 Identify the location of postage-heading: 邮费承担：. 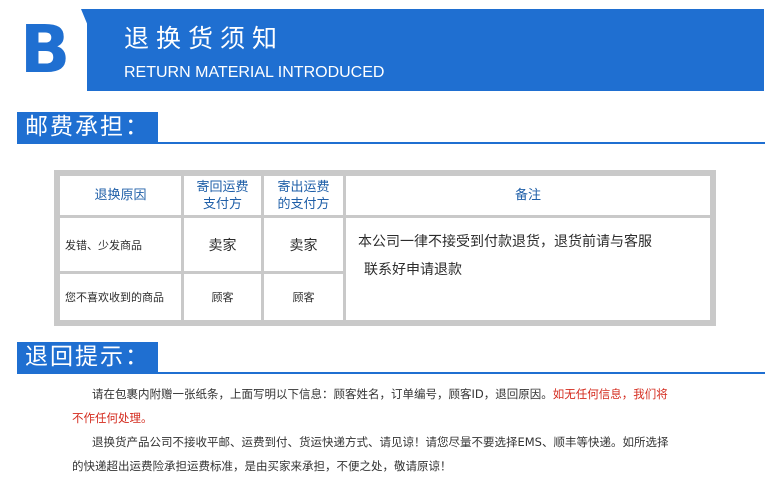
(87, 128).